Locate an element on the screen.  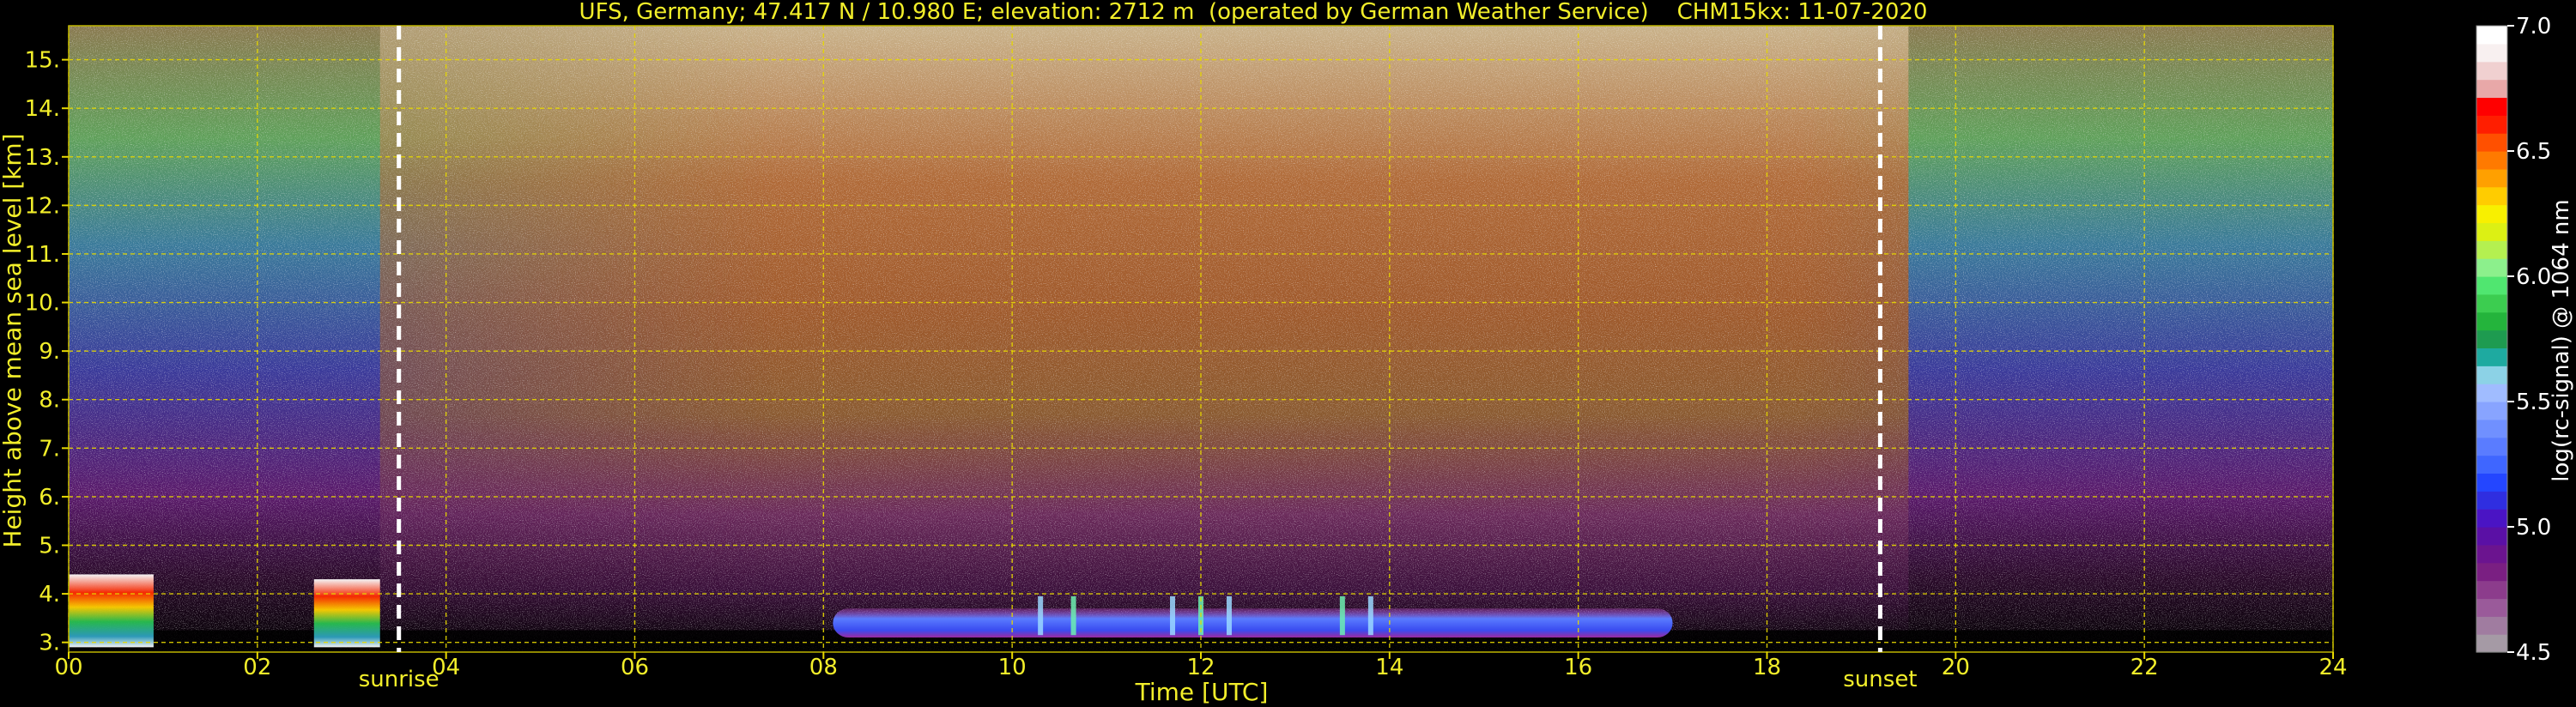
y-tick-label: 10. is located at coordinates (42, 304).